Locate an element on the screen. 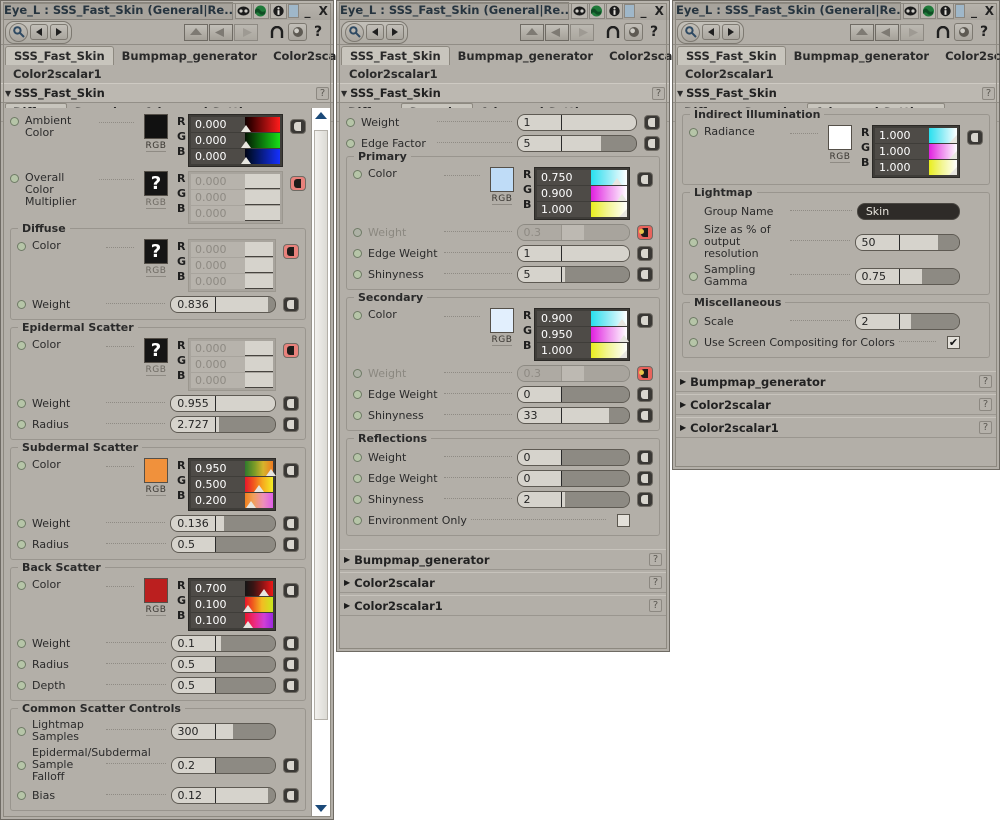  subdermal-color-R-value: 0.950 is located at coordinates (218, 468).